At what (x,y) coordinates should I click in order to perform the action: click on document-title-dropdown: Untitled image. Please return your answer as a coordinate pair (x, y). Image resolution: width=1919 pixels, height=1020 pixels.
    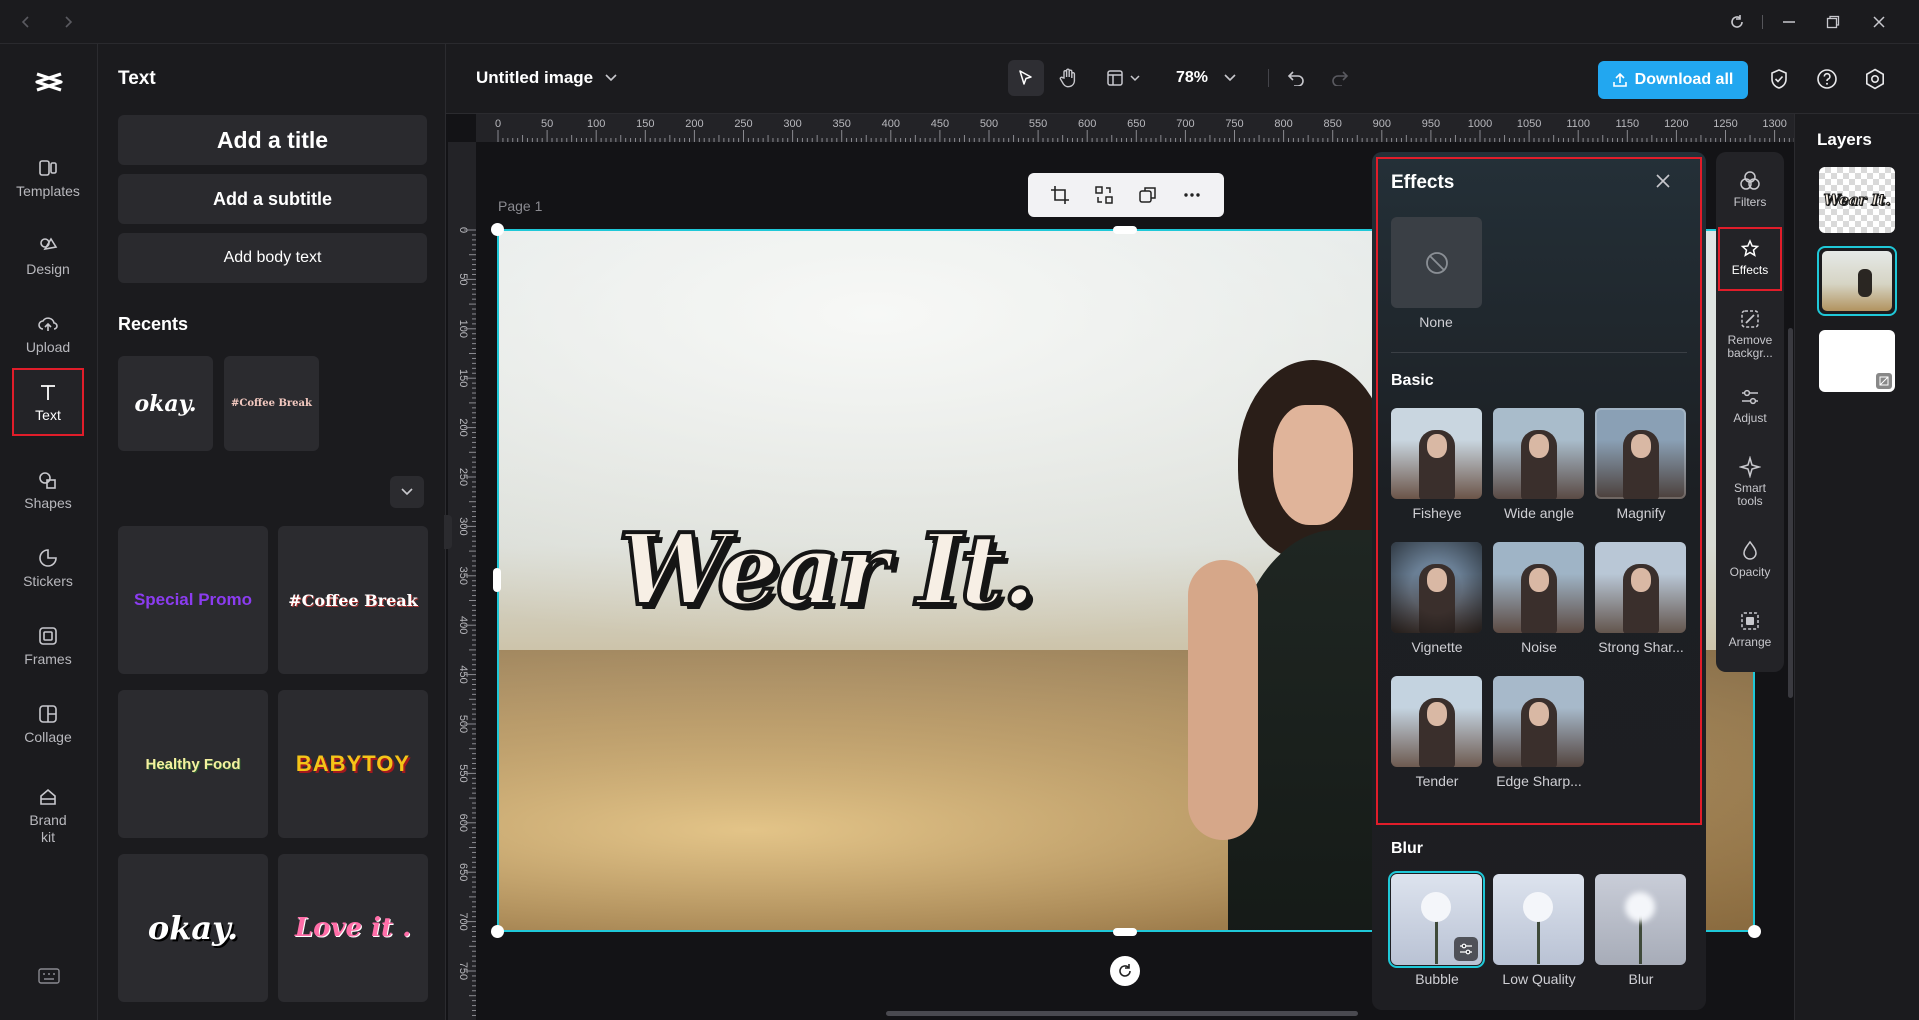
    Looking at the image, I should click on (546, 78).